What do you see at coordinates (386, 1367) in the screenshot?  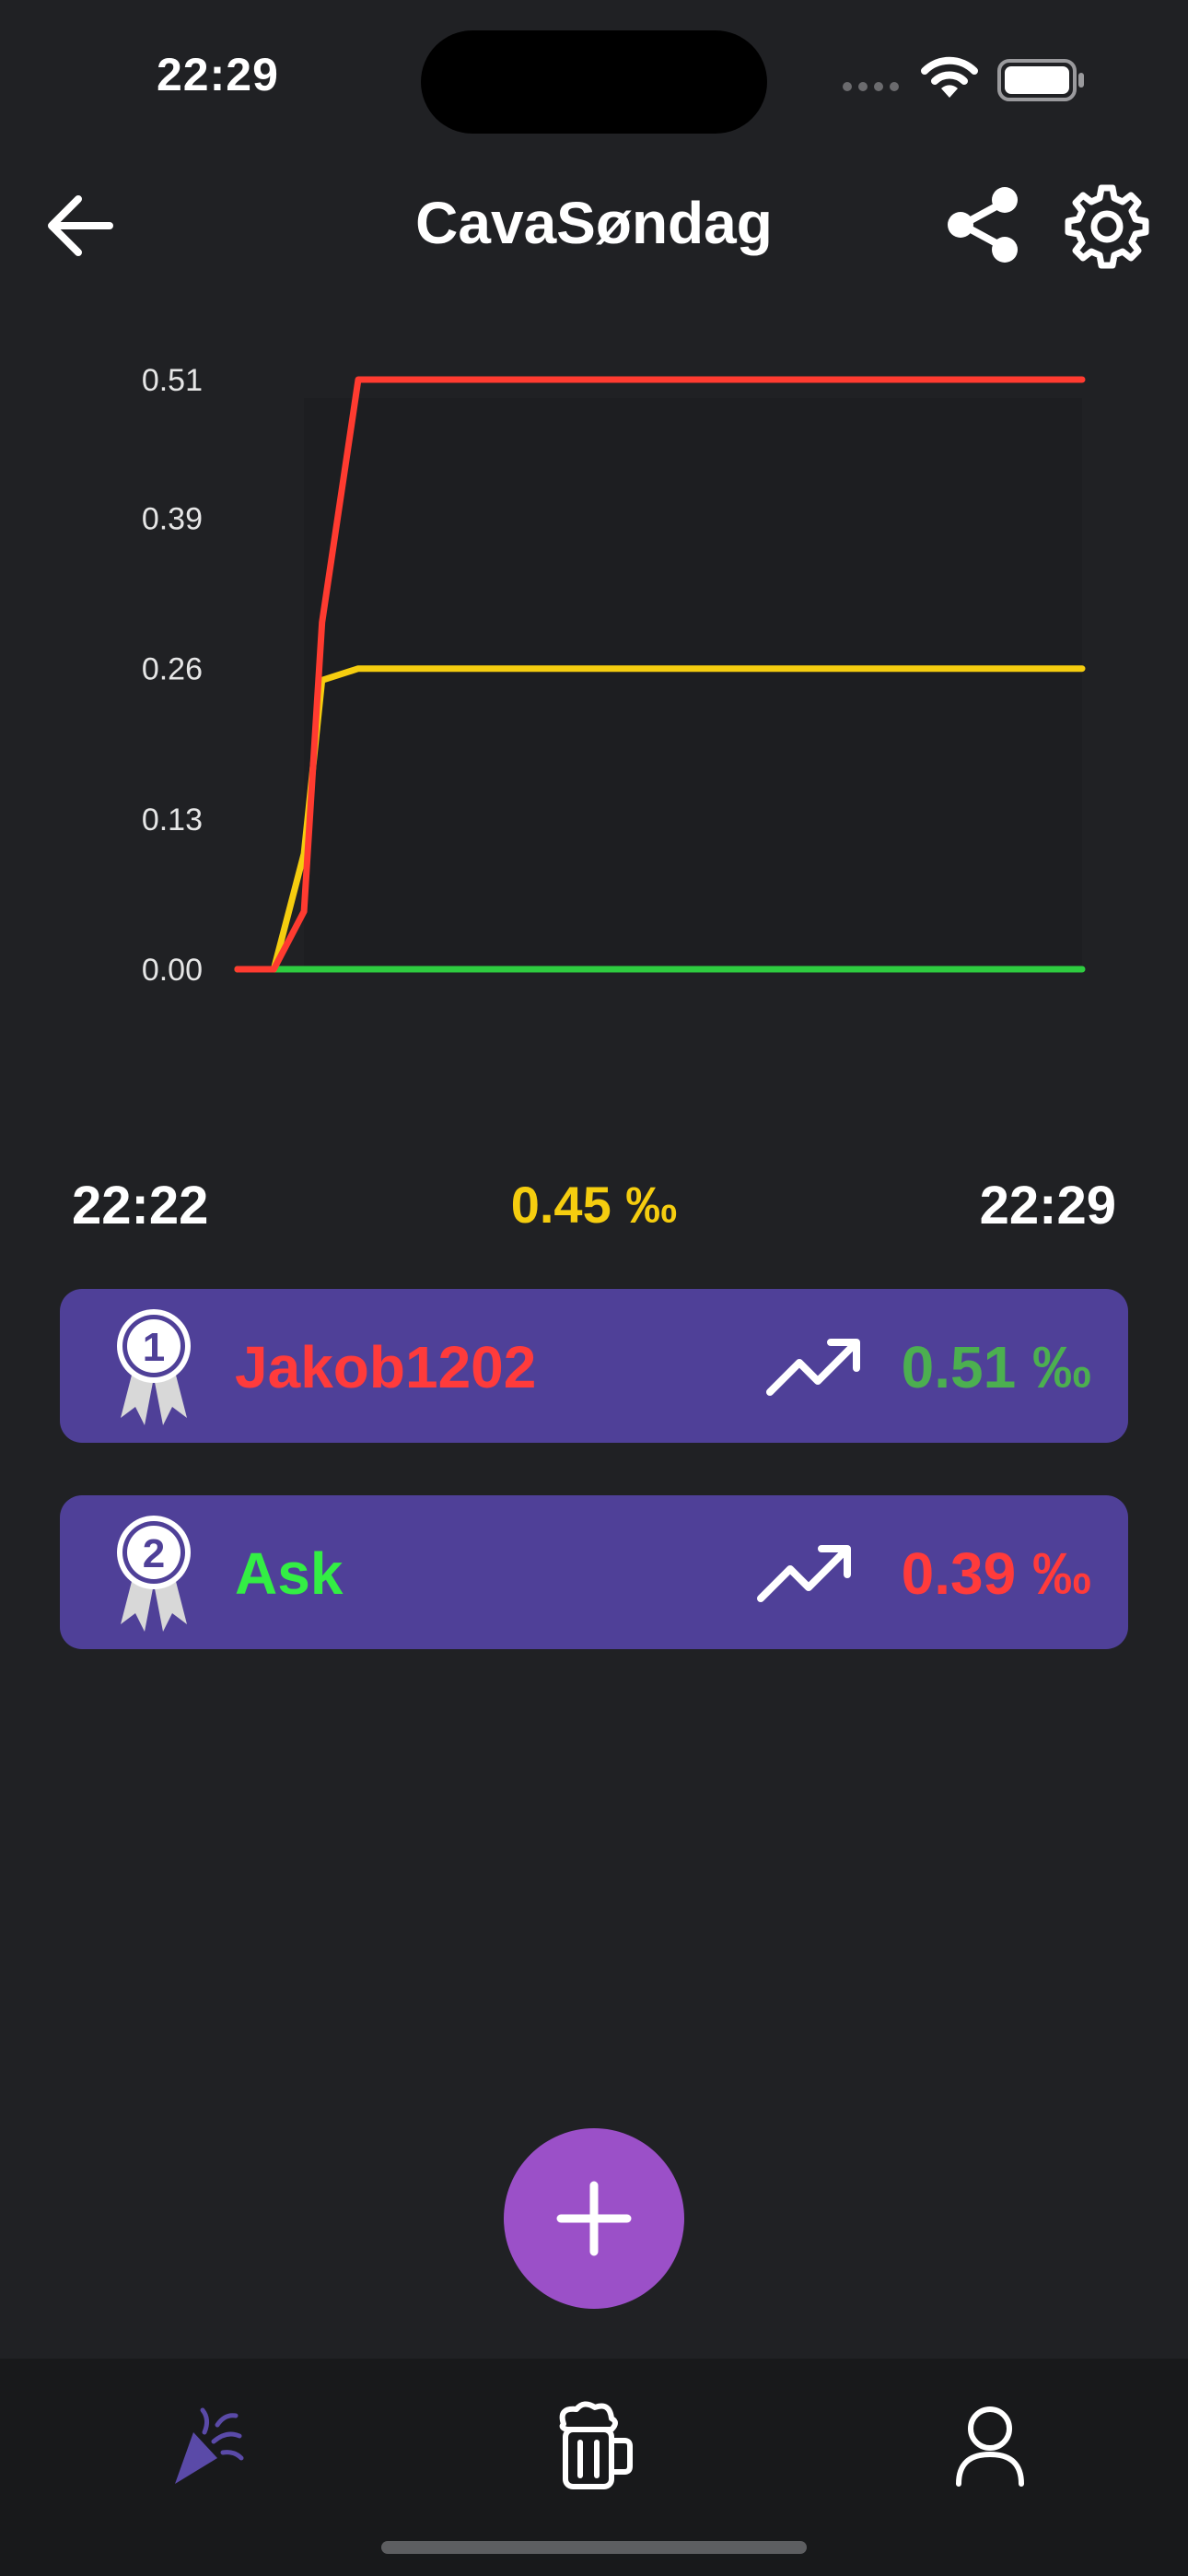 I see `leader-name: Jakob1202` at bounding box center [386, 1367].